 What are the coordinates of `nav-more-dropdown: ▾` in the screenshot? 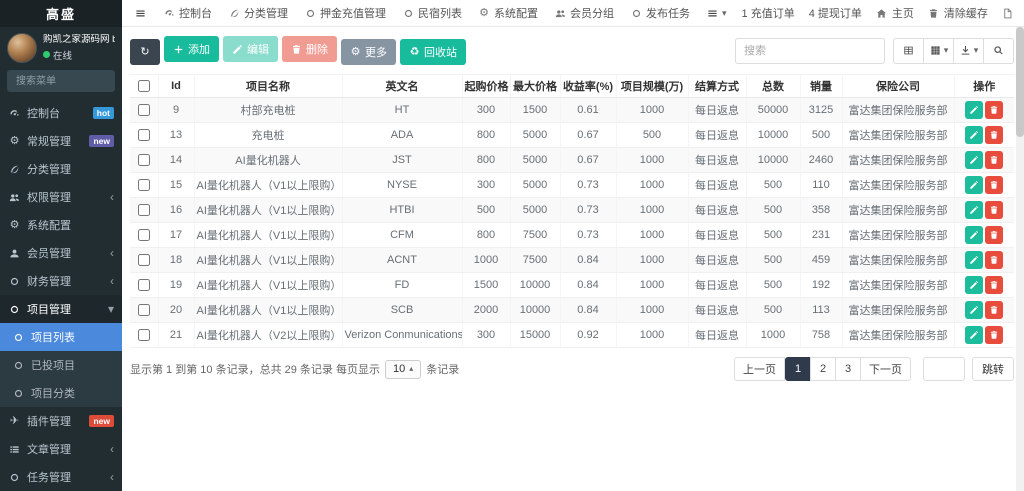 It's located at (716, 13).